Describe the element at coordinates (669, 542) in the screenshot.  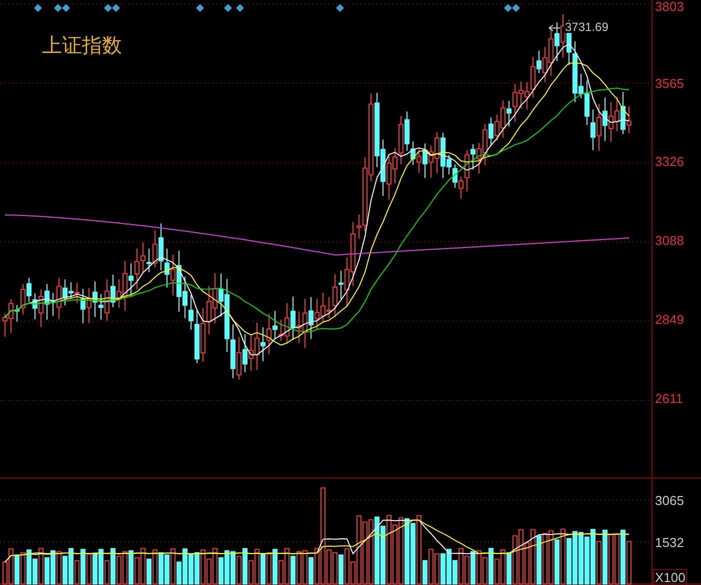
I see `volume-axis-label: 1532` at that location.